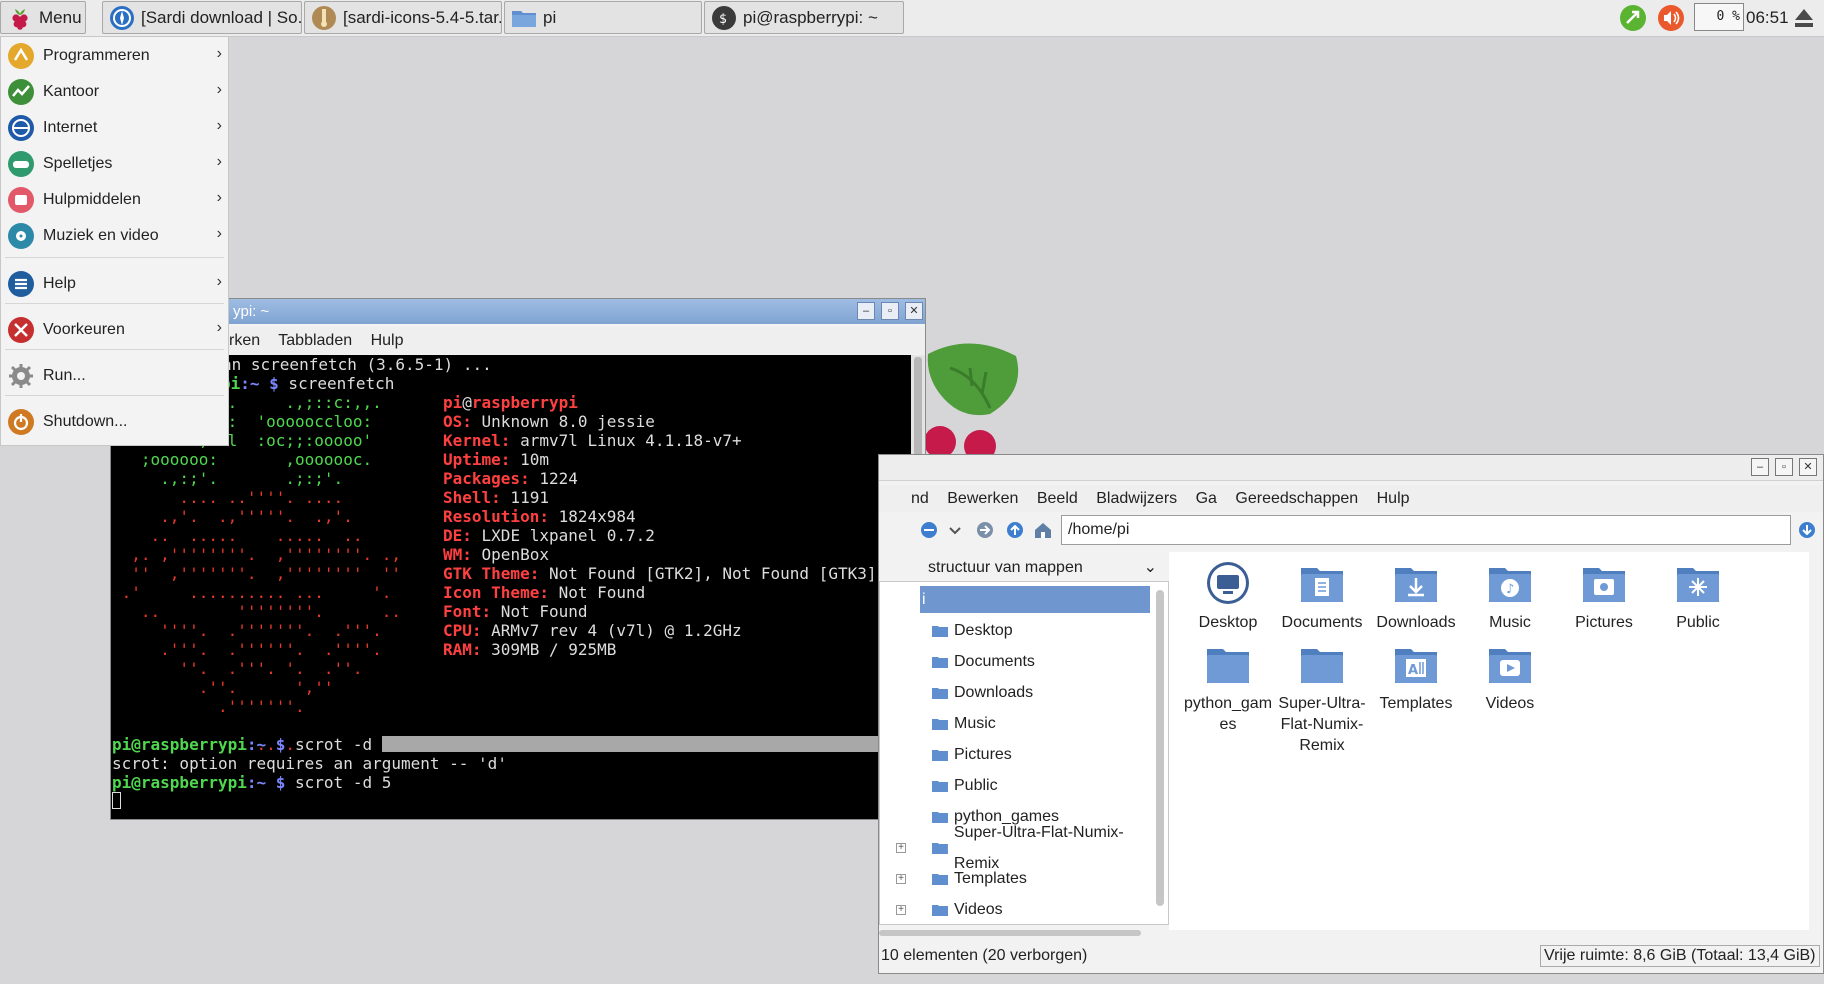  I want to click on tree-selected-row: i, so click(1035, 599).